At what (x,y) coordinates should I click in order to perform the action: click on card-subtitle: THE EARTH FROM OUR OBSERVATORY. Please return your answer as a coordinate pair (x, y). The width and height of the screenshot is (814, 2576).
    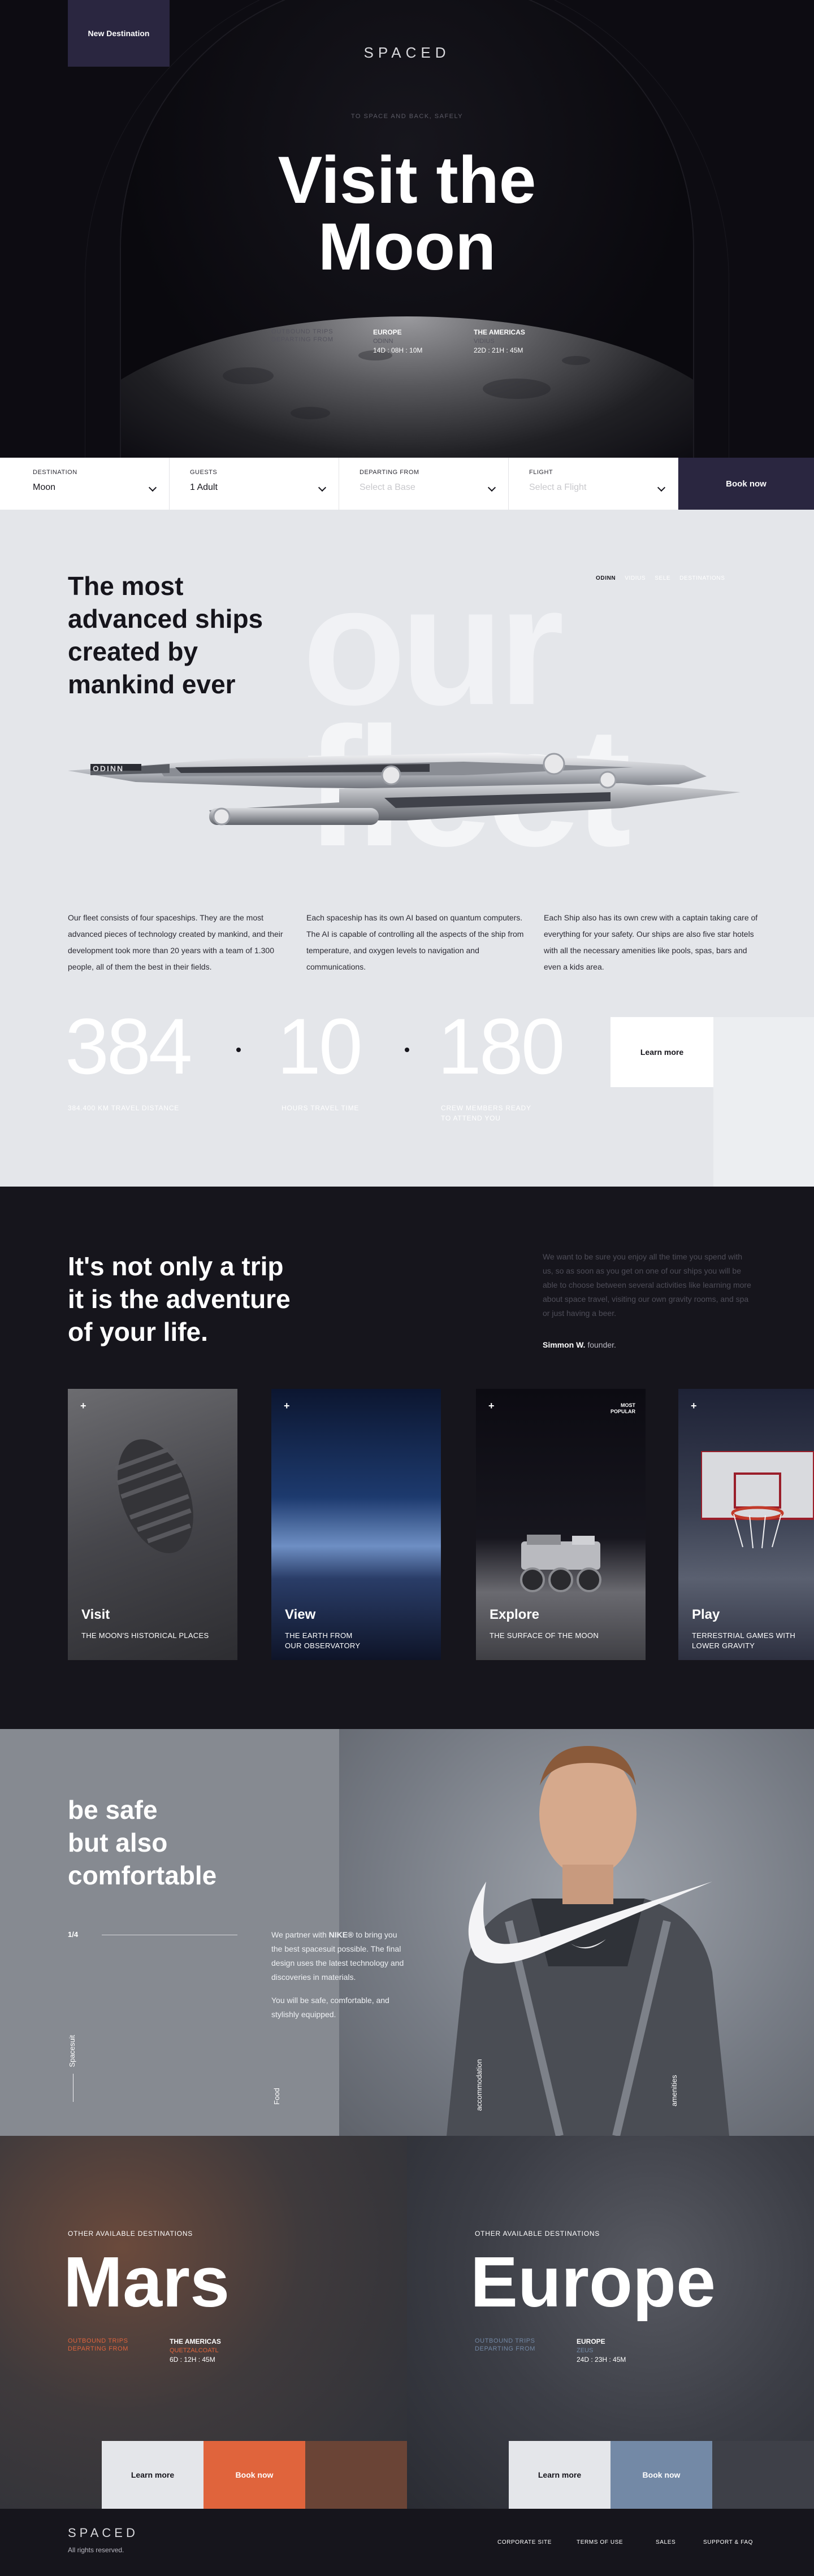
    Looking at the image, I should click on (322, 1641).